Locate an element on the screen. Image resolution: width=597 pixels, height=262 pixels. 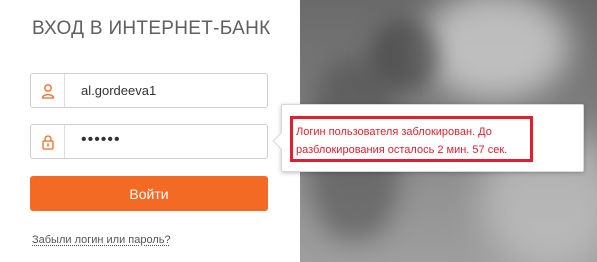
password-field: •••••• is located at coordinates (149, 141).